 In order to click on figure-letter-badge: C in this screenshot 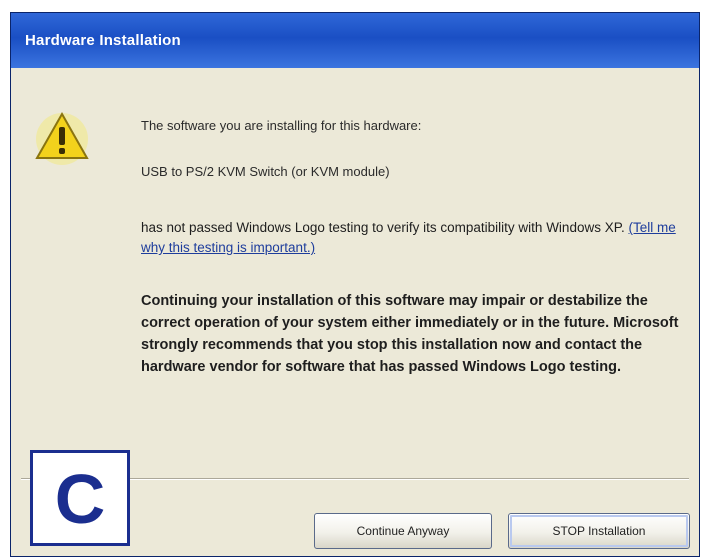, I will do `click(80, 498)`.